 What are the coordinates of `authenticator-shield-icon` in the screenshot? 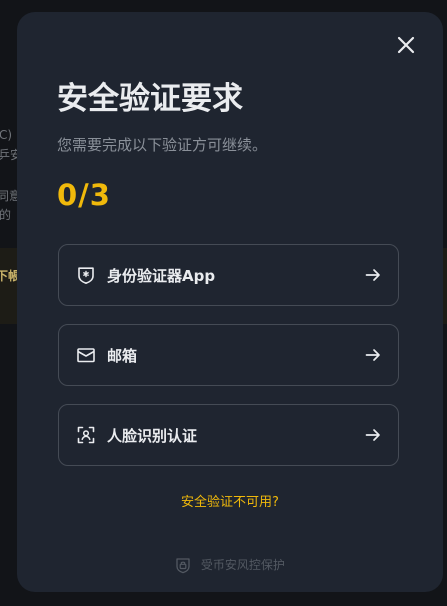 It's located at (86, 275).